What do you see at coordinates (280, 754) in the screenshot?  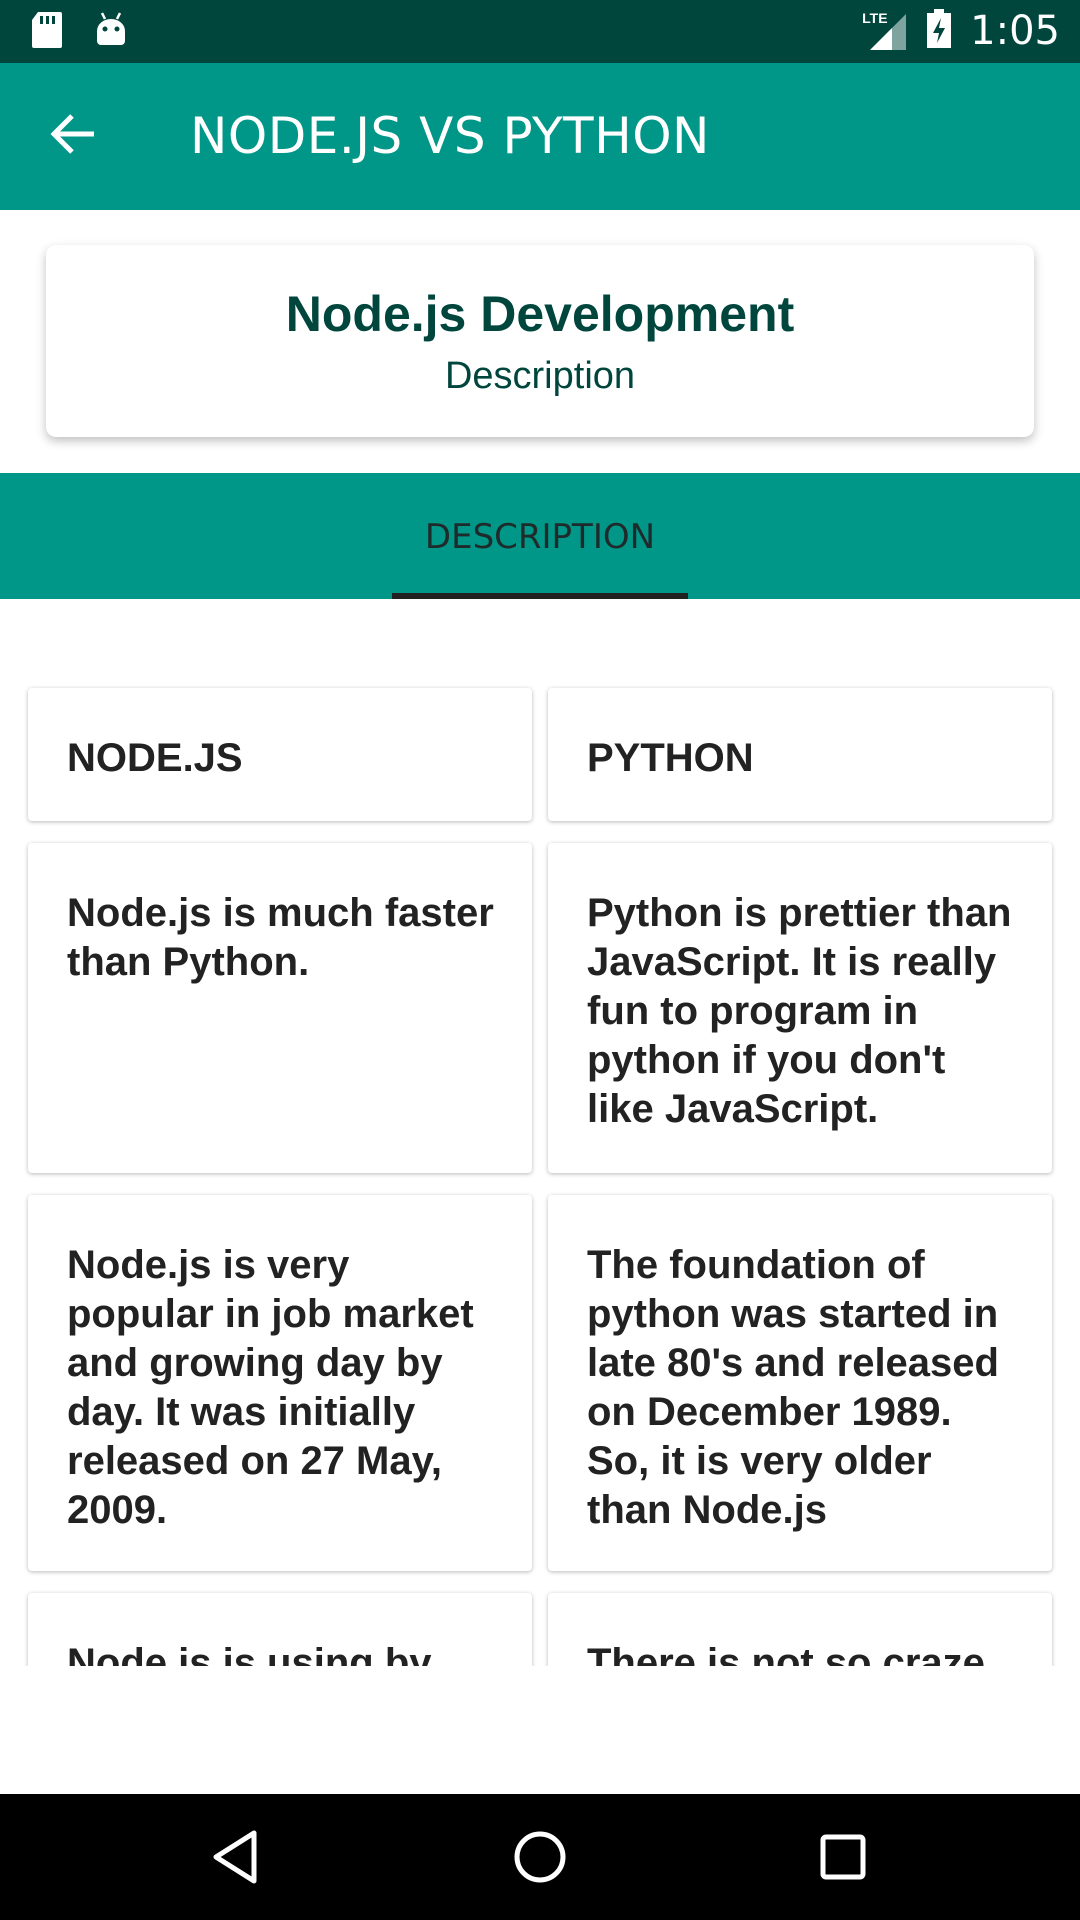 I see `header-cell-nodejs: NODE.JS` at bounding box center [280, 754].